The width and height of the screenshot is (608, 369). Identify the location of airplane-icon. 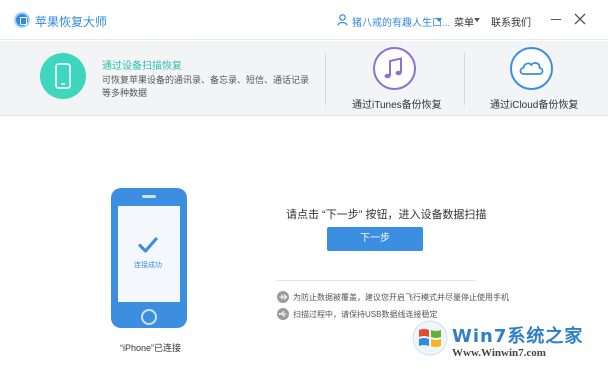
(283, 297).